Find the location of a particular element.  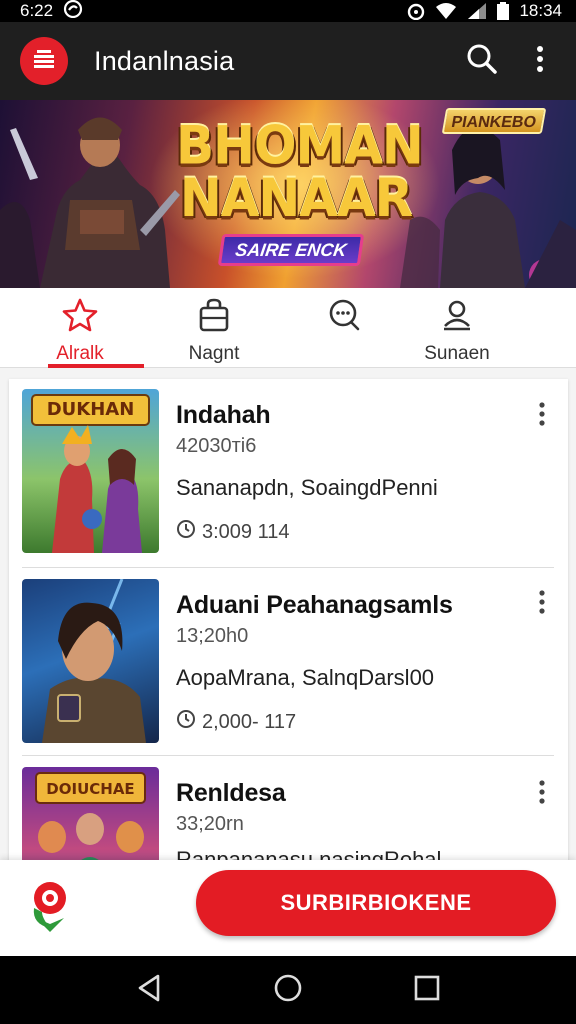

recents-square-icon is located at coordinates (427, 990).